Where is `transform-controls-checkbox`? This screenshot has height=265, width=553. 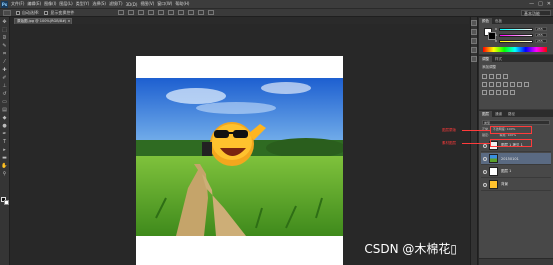
transform-controls-checkbox is located at coordinates (46, 12).